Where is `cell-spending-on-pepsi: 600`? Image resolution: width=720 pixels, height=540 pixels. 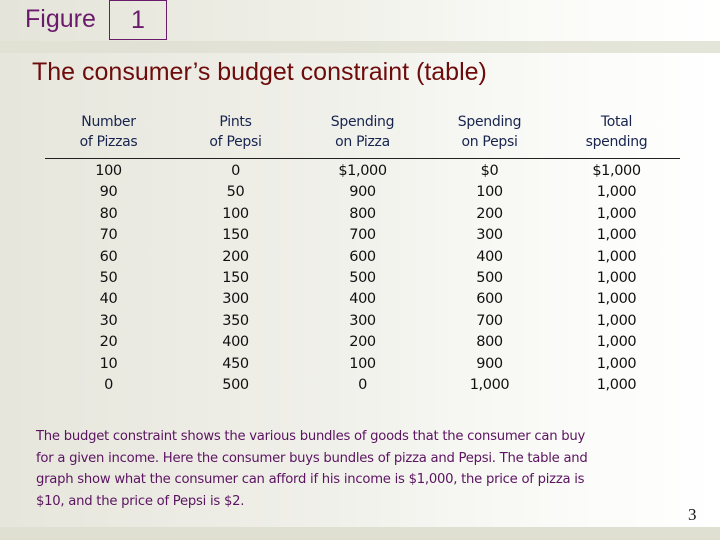
cell-spending-on-pepsi: 600 is located at coordinates (489, 299).